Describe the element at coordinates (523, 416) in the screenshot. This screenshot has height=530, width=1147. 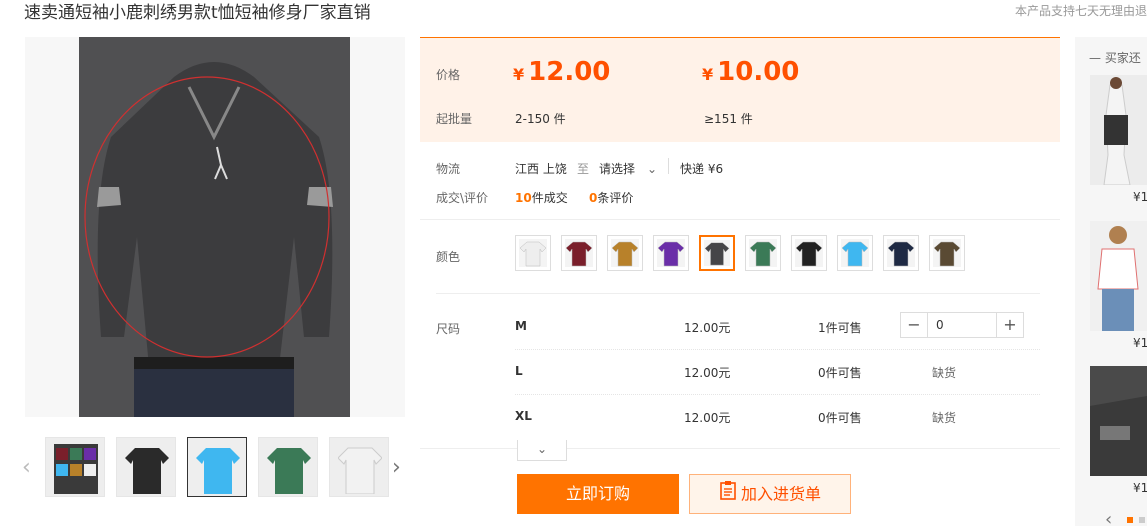
I see `size-name: XL` at that location.